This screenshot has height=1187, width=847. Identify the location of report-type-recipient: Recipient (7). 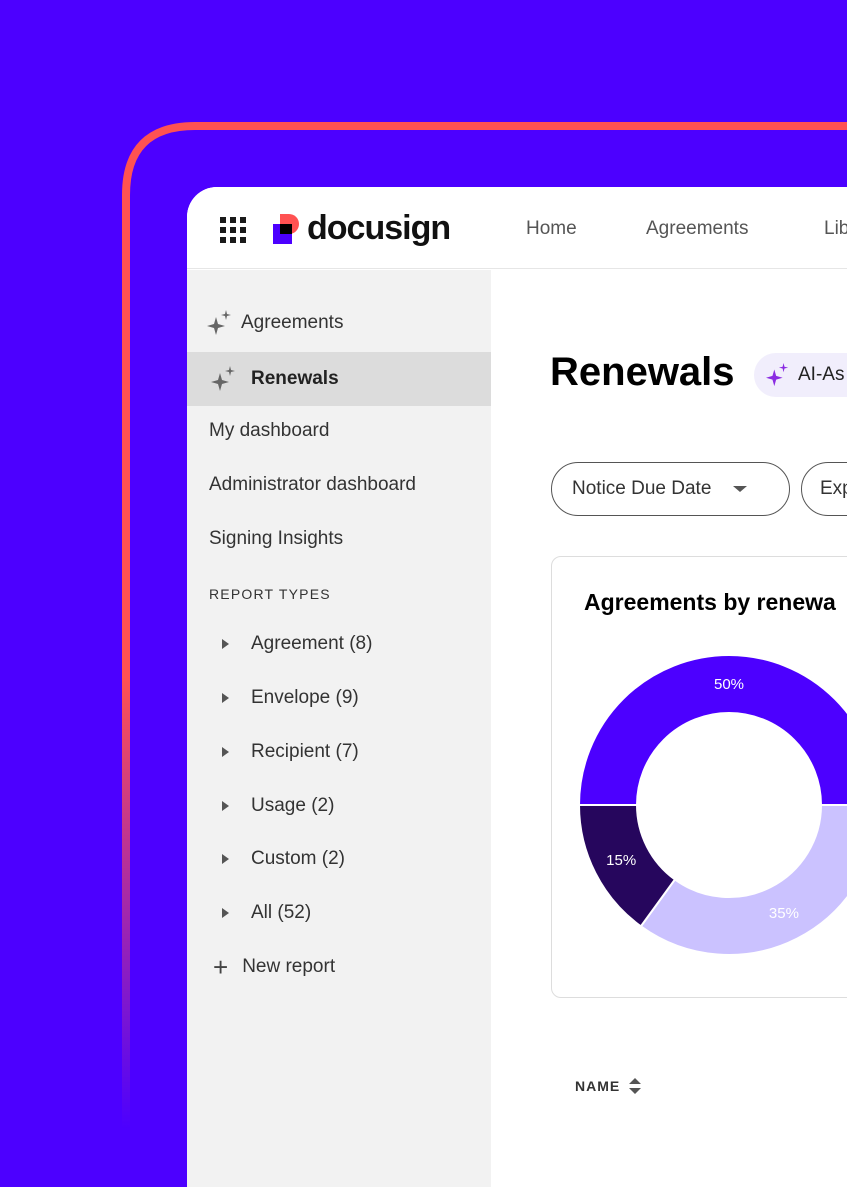
(339, 752).